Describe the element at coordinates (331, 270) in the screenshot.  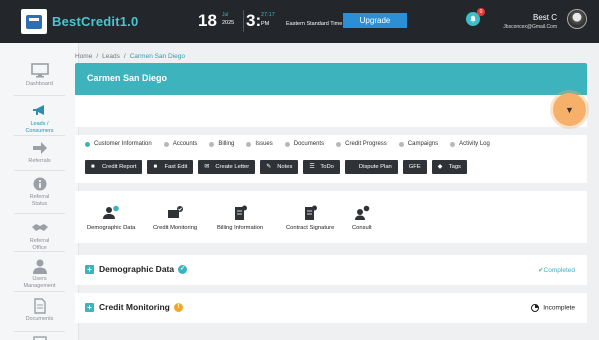
I see `section-demographic-data: + Demographic Data ✓ ✔Completed` at that location.